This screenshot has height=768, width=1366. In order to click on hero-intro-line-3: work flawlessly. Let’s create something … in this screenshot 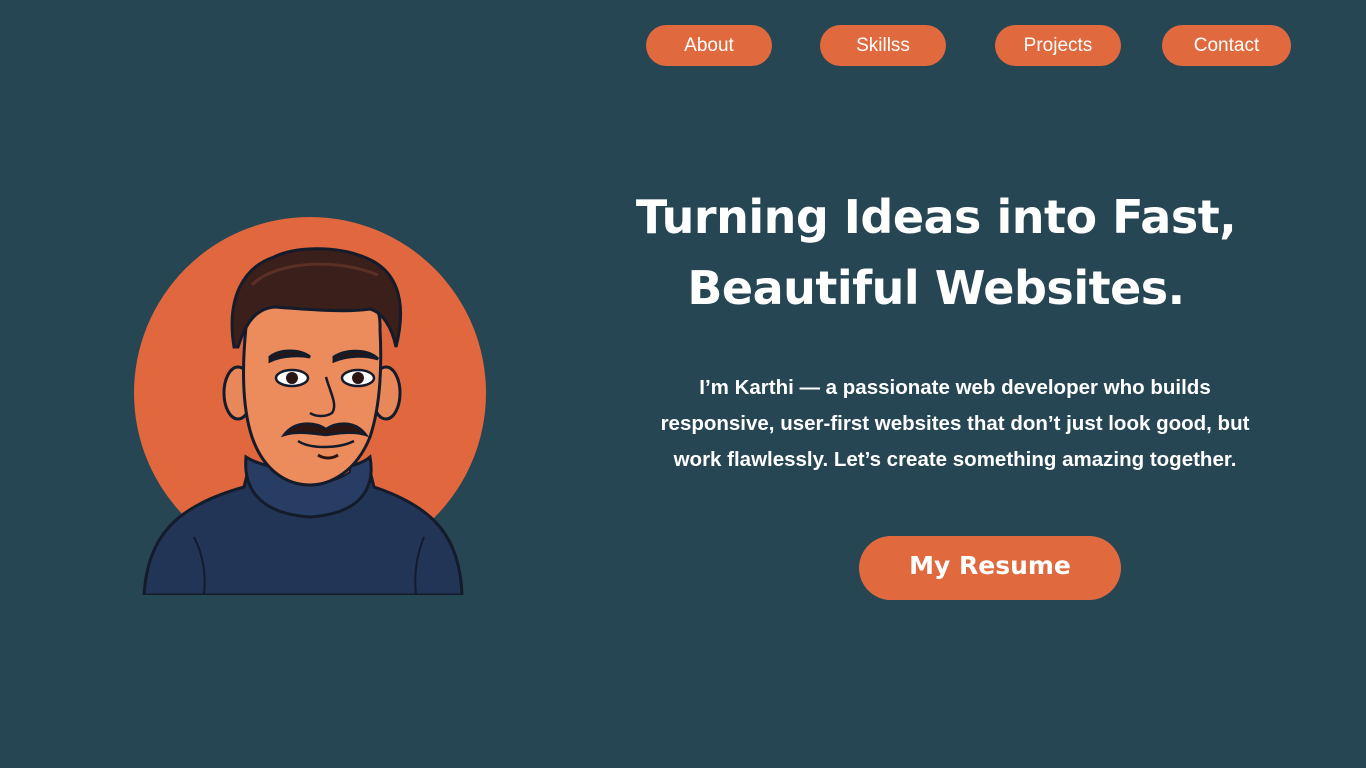, I will do `click(955, 459)`.